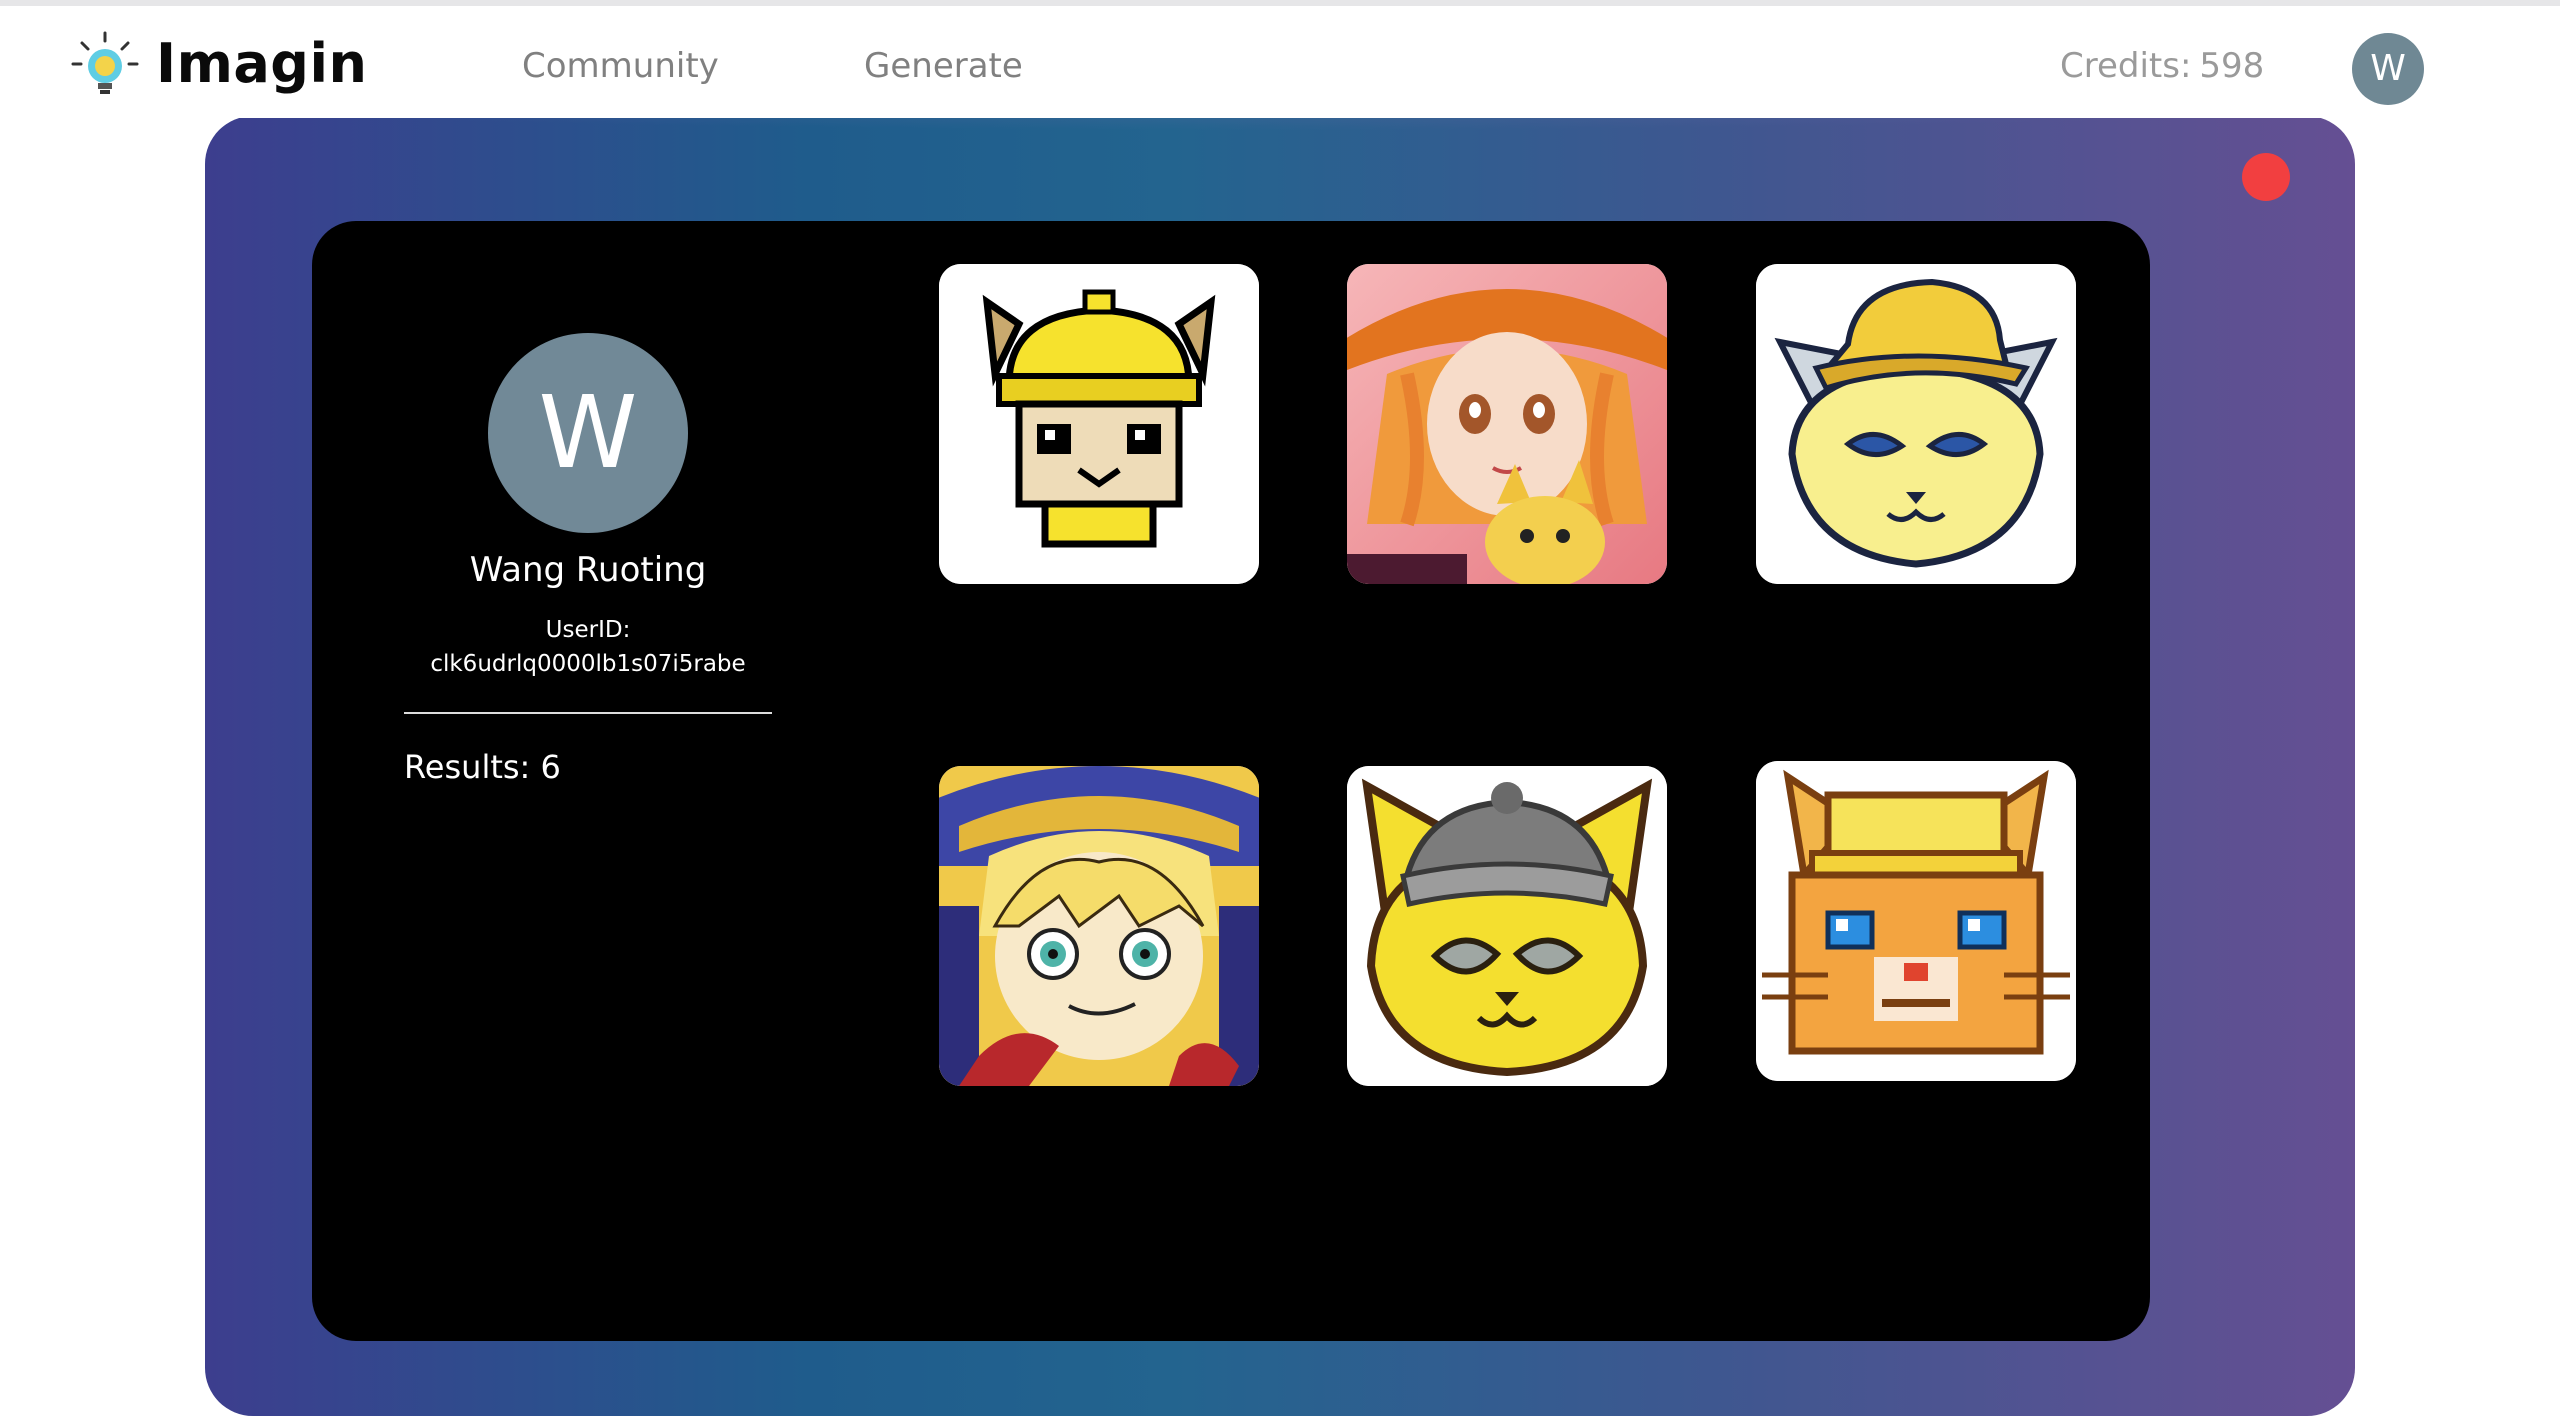 The image size is (2560, 1416). Describe the element at coordinates (2126, 66) in the screenshot. I see `credits-label: Credits:` at that location.